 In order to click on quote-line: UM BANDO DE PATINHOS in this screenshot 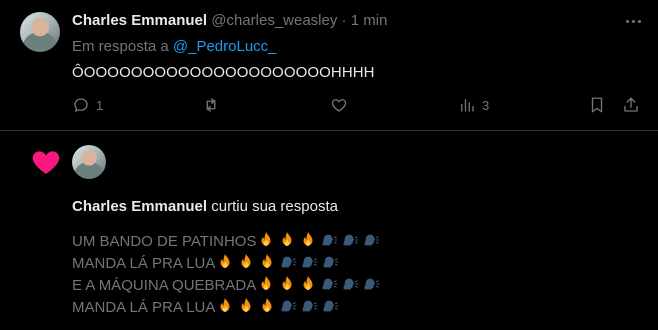, I will do `click(227, 242)`.